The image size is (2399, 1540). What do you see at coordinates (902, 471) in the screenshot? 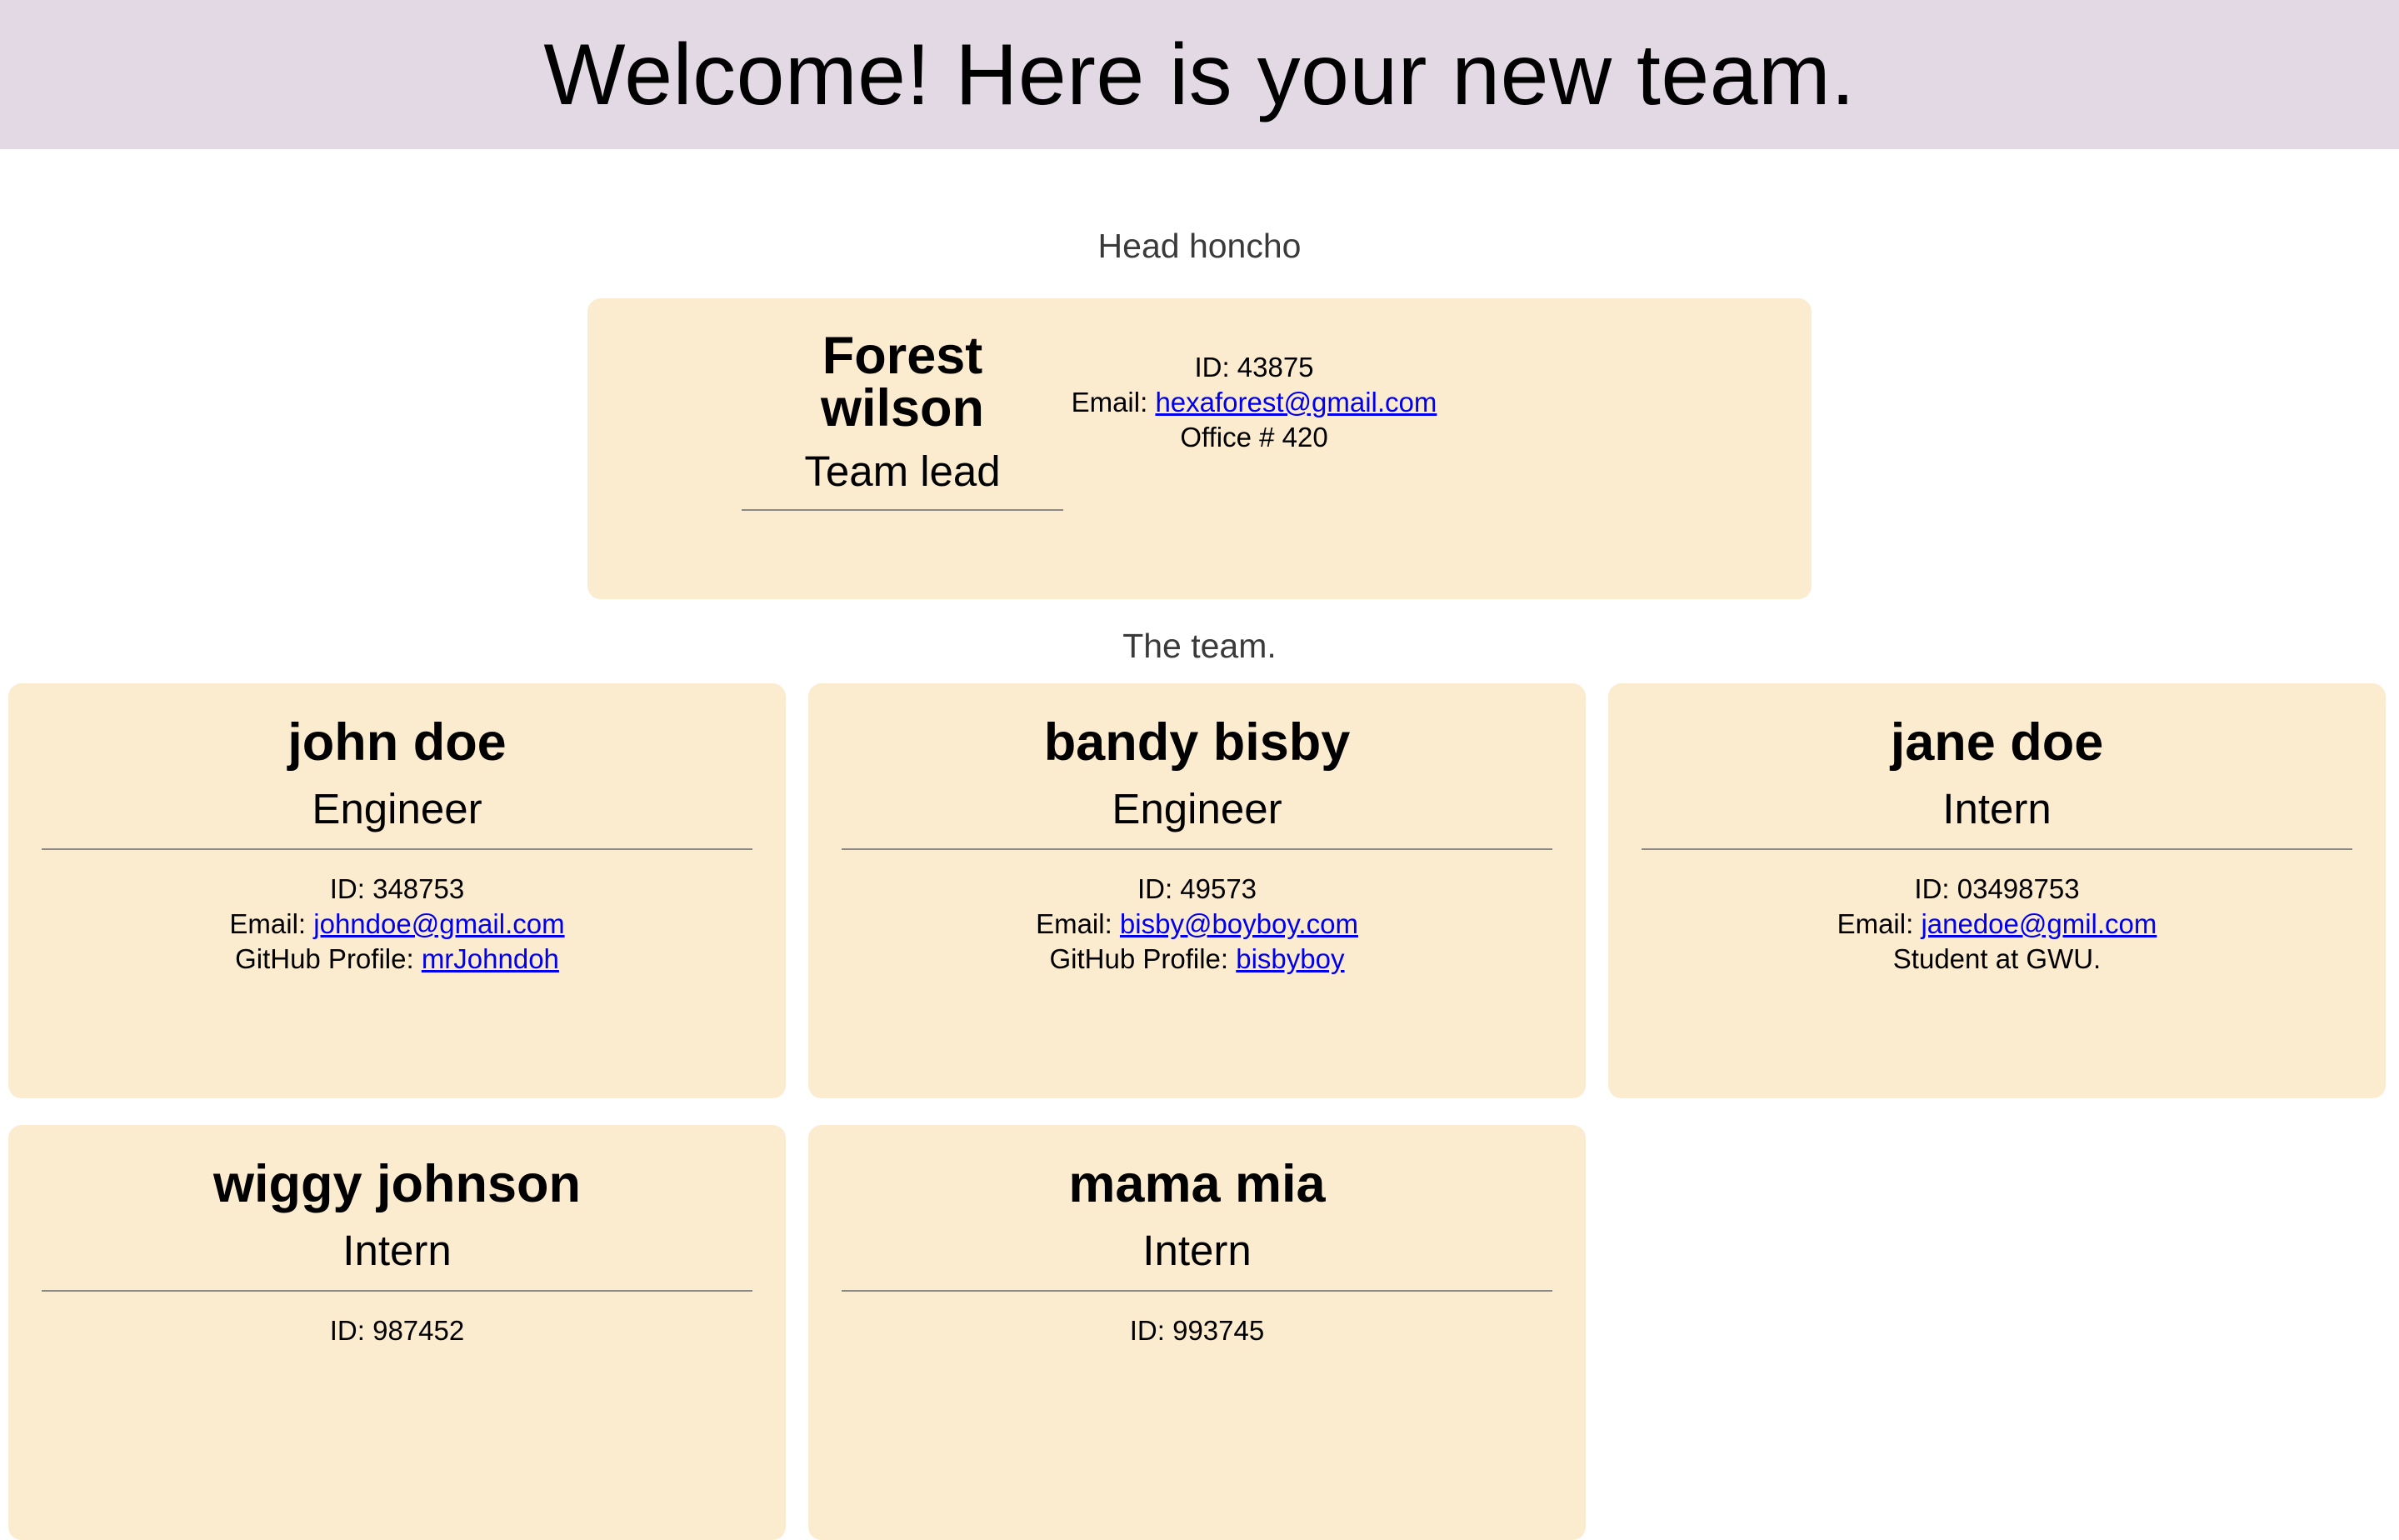
I see `employee-role: Team lead` at bounding box center [902, 471].